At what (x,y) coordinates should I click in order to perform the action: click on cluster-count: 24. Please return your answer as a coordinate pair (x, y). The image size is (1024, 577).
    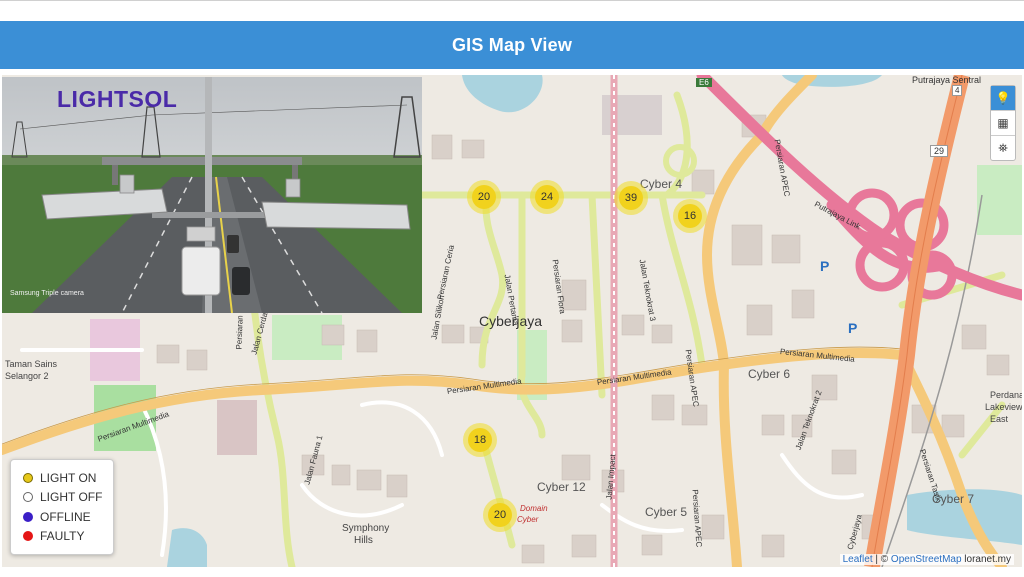
    Looking at the image, I should click on (547, 197).